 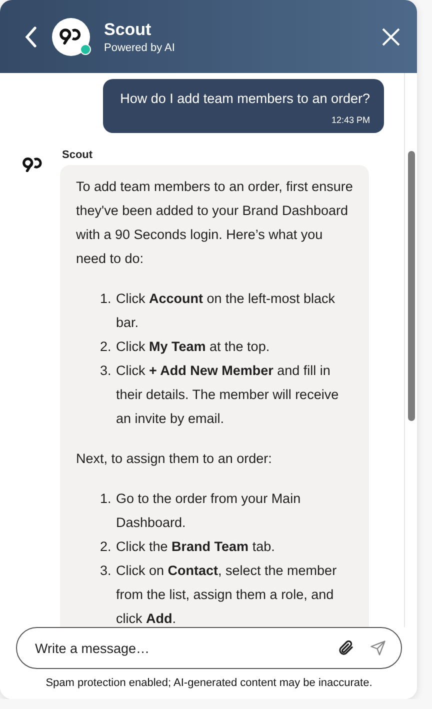 I want to click on bot-logo-icon, so click(x=33, y=164).